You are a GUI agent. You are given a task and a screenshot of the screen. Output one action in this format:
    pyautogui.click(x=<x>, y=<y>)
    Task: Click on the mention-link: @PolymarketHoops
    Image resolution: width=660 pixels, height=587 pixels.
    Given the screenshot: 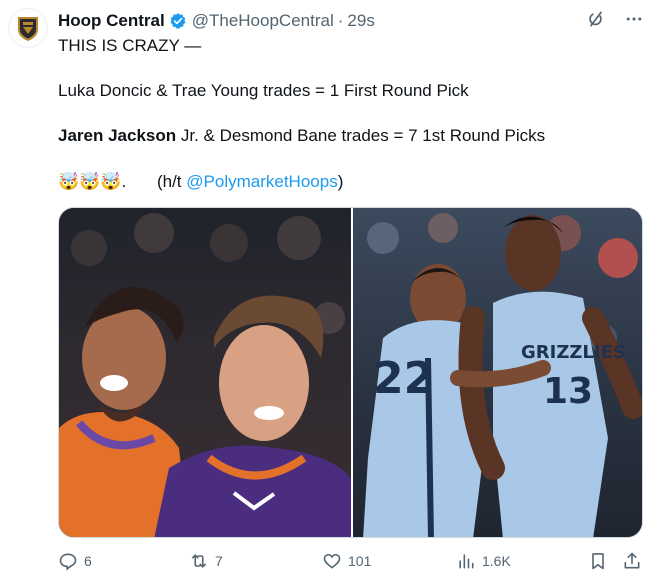 What is the action you would take?
    pyautogui.click(x=261, y=181)
    